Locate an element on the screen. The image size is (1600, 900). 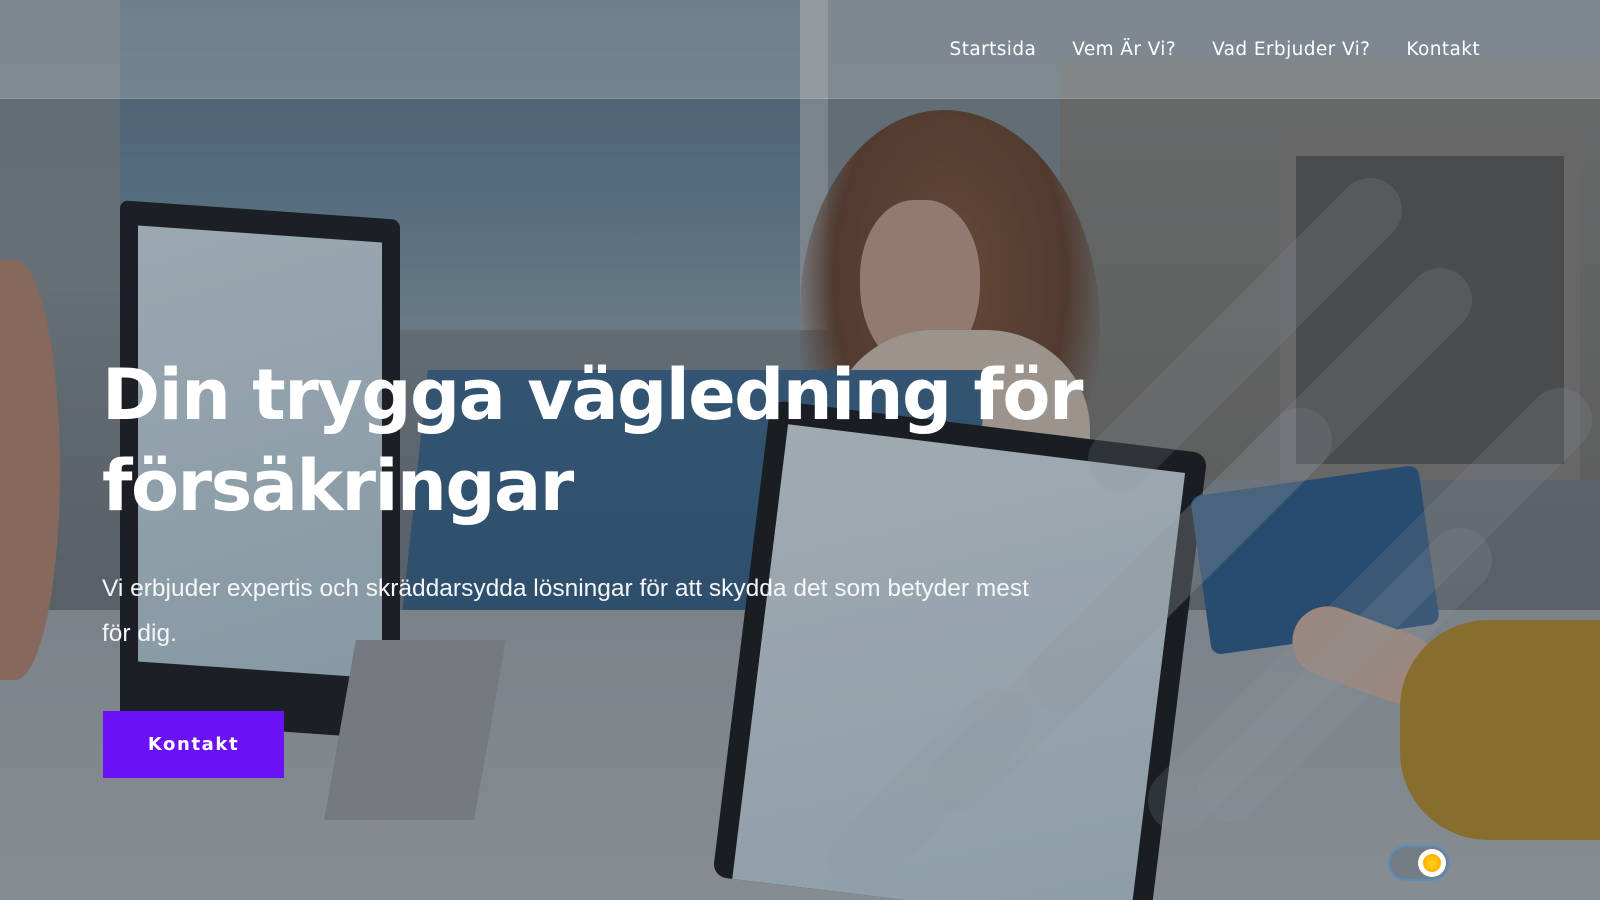
nav-item-vad-erbjuder-vi: Vad Erbjuder Vi? is located at coordinates (1291, 49).